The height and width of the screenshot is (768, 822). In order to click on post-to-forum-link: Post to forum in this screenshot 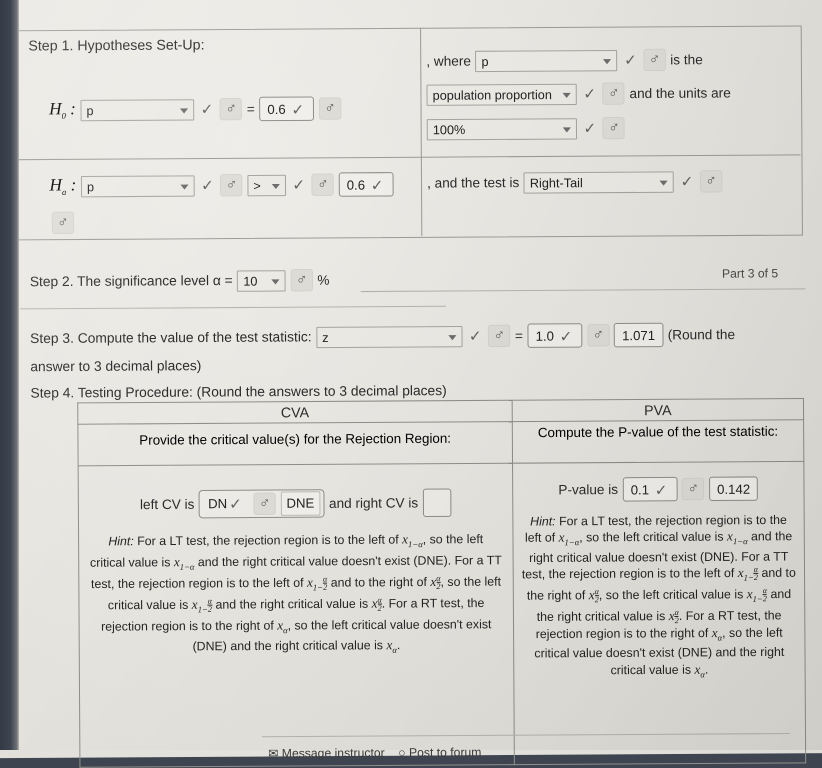, I will do `click(445, 752)`.